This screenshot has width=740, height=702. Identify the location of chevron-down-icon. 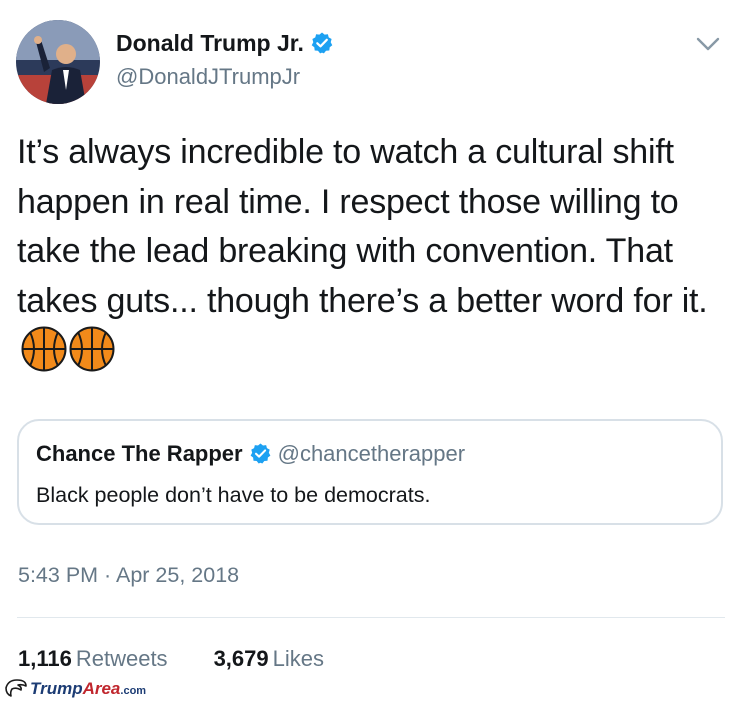
(708, 44).